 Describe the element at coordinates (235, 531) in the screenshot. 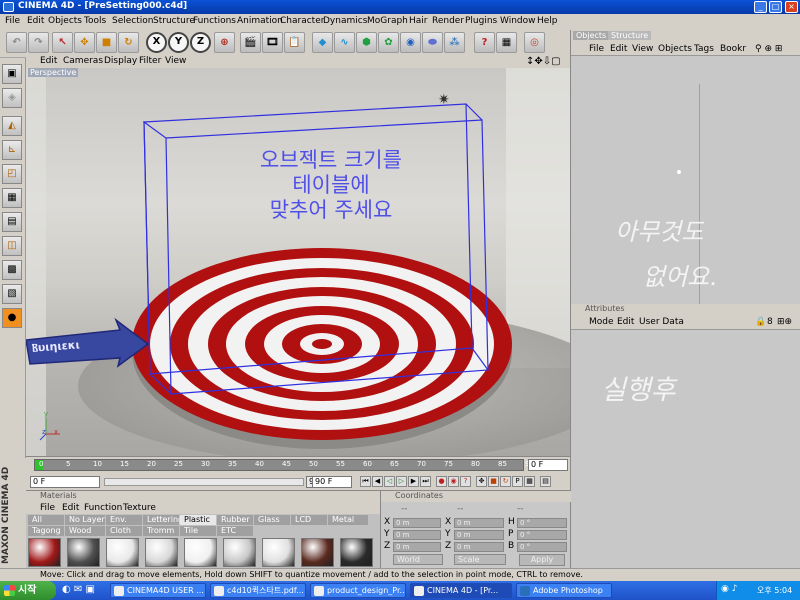

I see `material-tab-etc: ETC` at that location.